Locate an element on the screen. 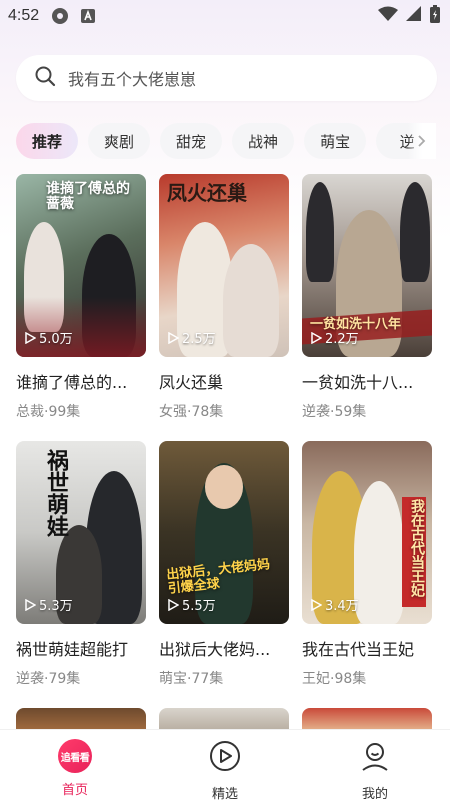 The width and height of the screenshot is (450, 801). nav-home-label: 首页 is located at coordinates (75, 788).